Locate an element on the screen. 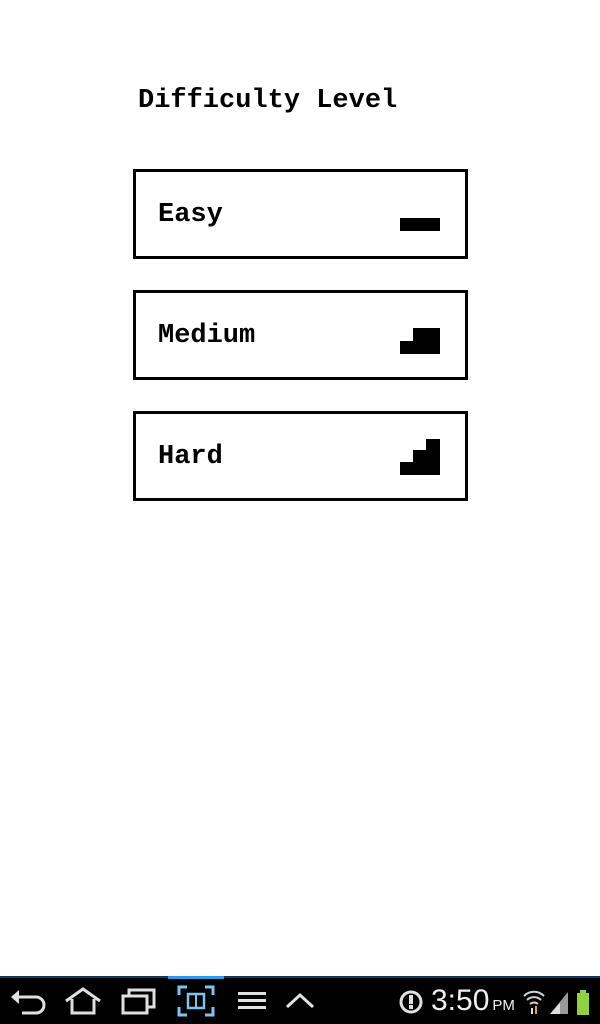 The height and width of the screenshot is (1024, 600). level-2-icon is located at coordinates (420, 341).